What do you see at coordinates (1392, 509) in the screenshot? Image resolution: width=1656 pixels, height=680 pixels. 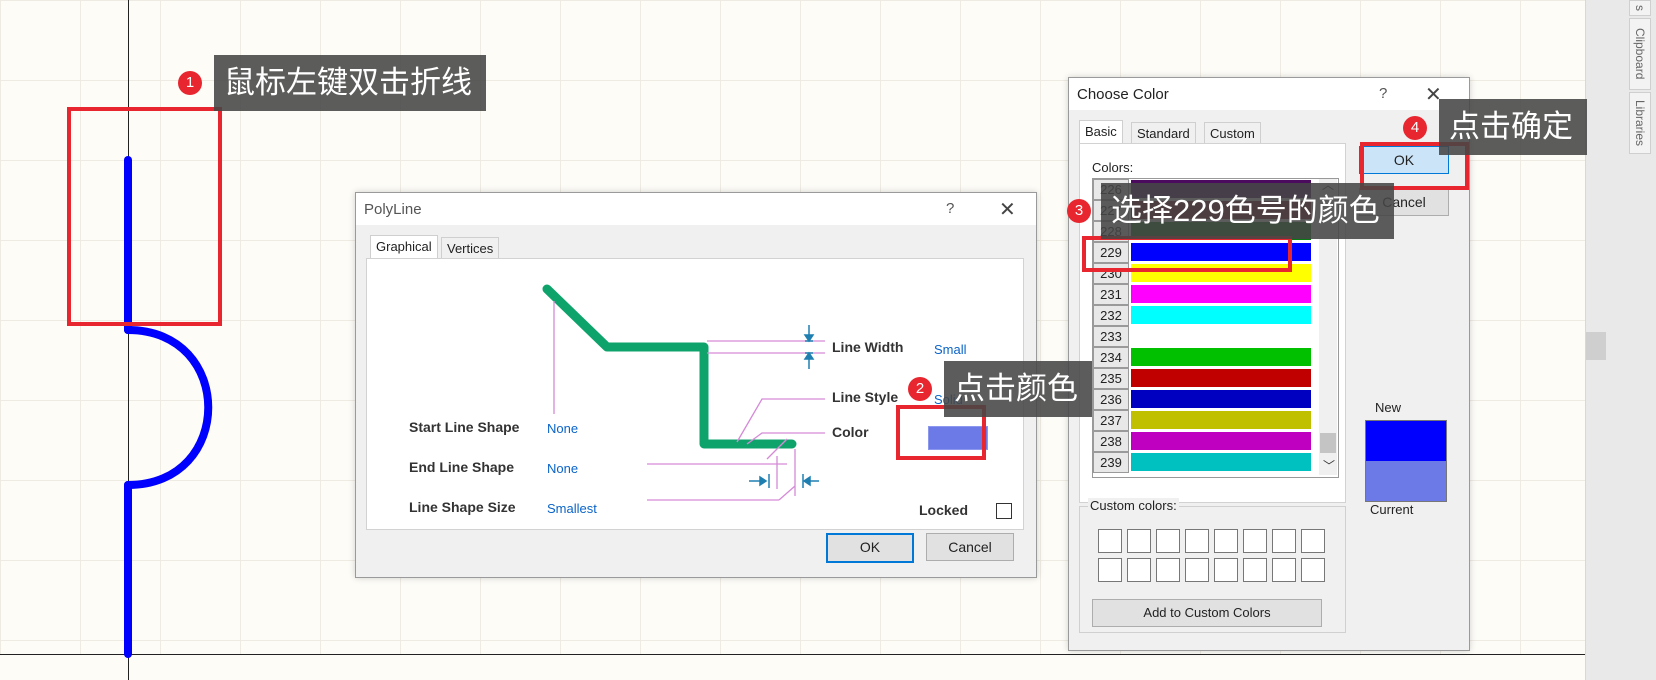 I see `current-color-label: Current` at bounding box center [1392, 509].